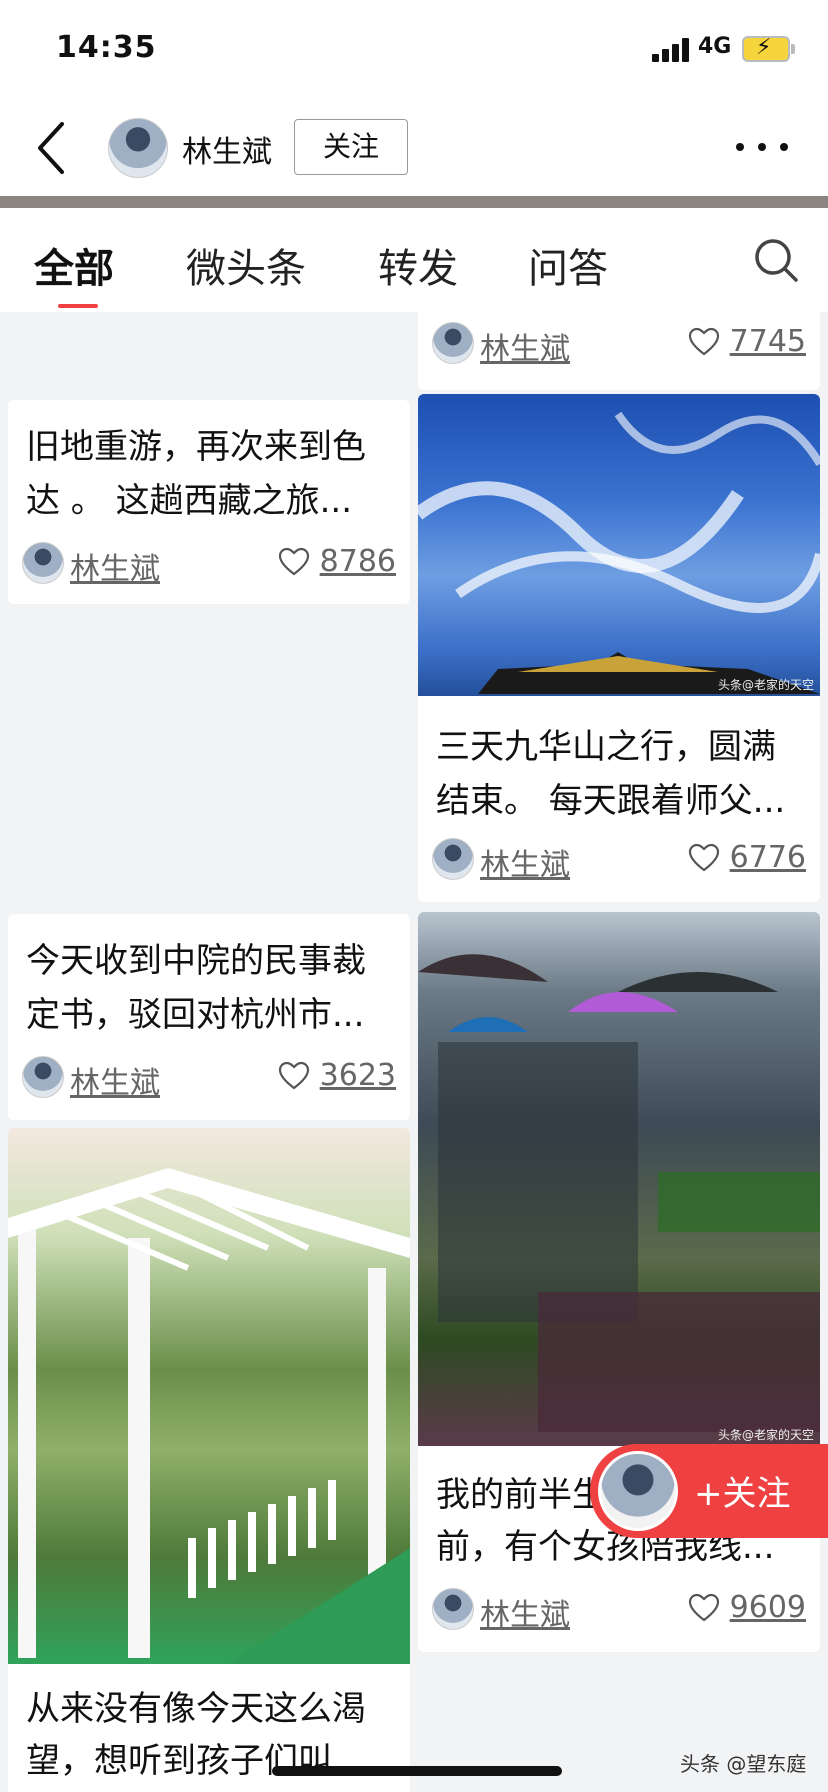 The width and height of the screenshot is (828, 1792). What do you see at coordinates (414, 202) in the screenshot?
I see `header-divider` at bounding box center [414, 202].